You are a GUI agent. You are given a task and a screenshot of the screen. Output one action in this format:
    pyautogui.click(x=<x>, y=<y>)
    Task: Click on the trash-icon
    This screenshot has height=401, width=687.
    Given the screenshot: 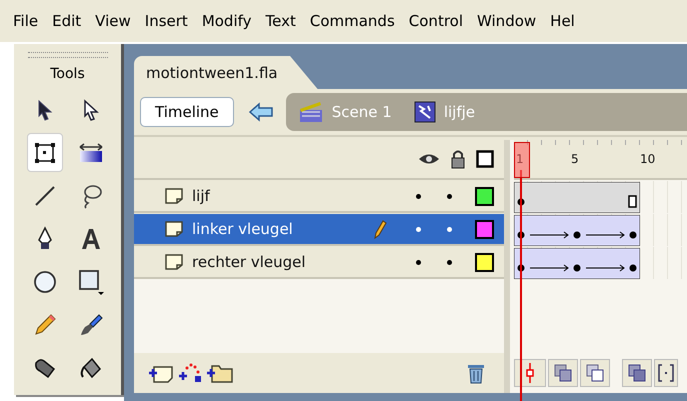 What is the action you would take?
    pyautogui.click(x=476, y=373)
    